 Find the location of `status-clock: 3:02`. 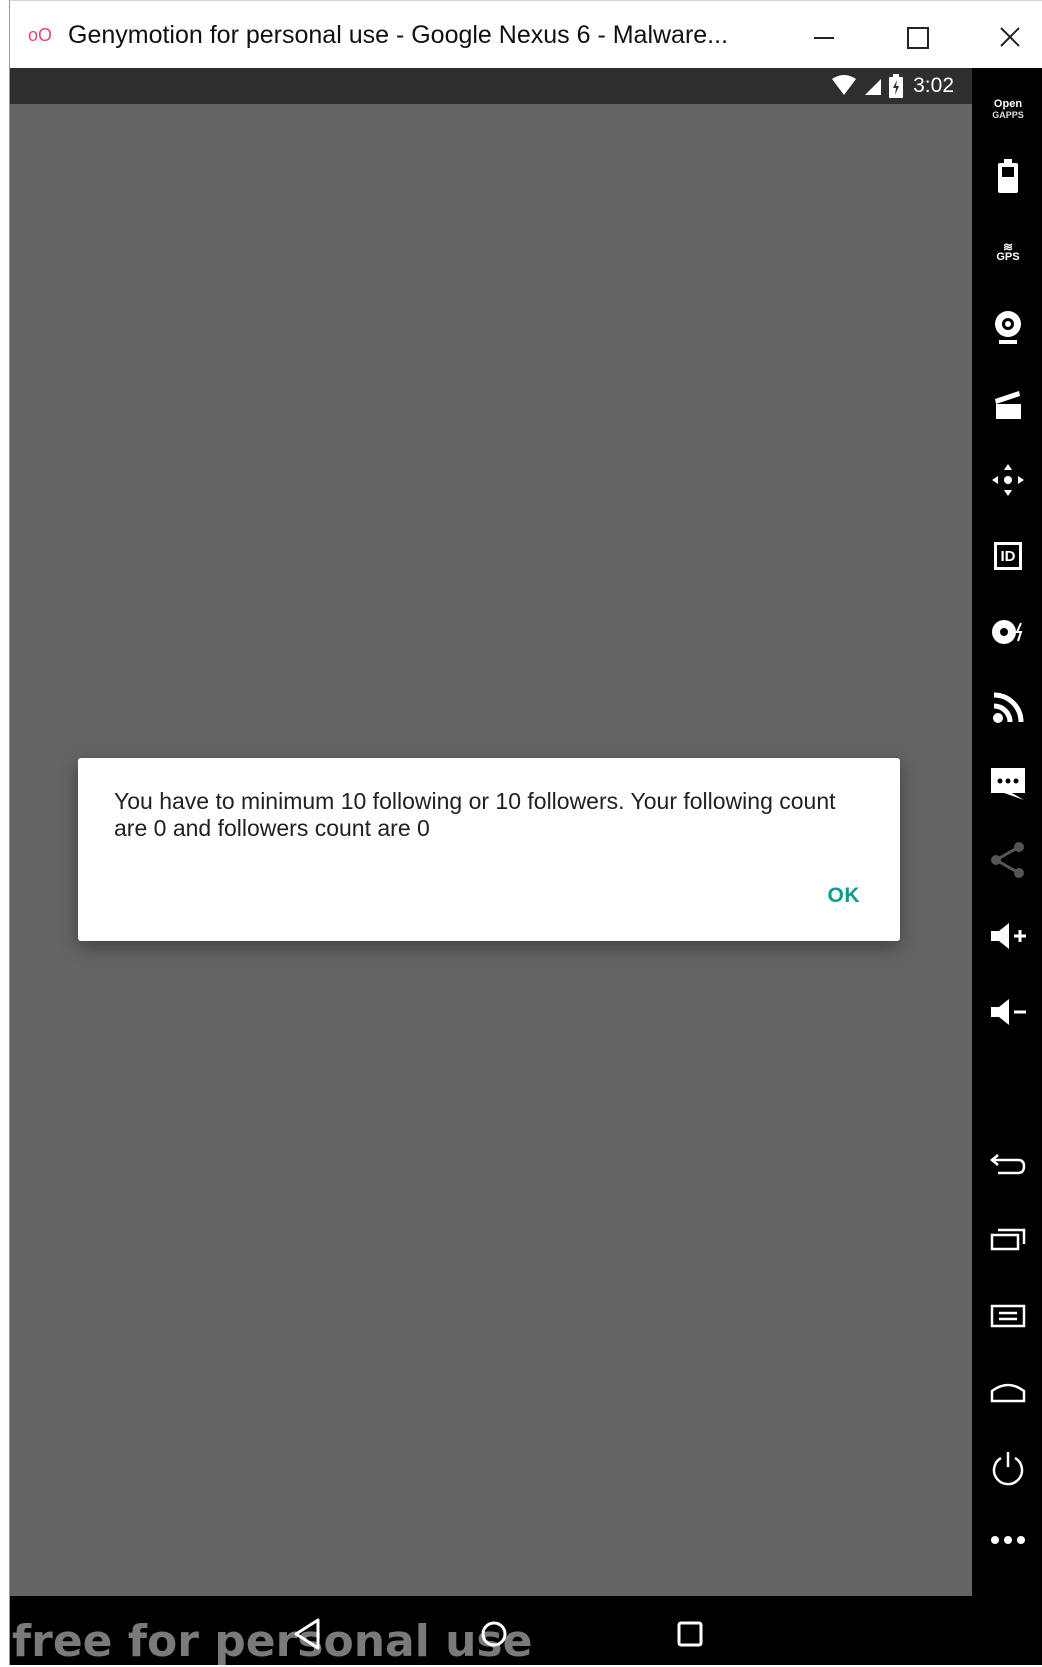

status-clock: 3:02 is located at coordinates (933, 85).